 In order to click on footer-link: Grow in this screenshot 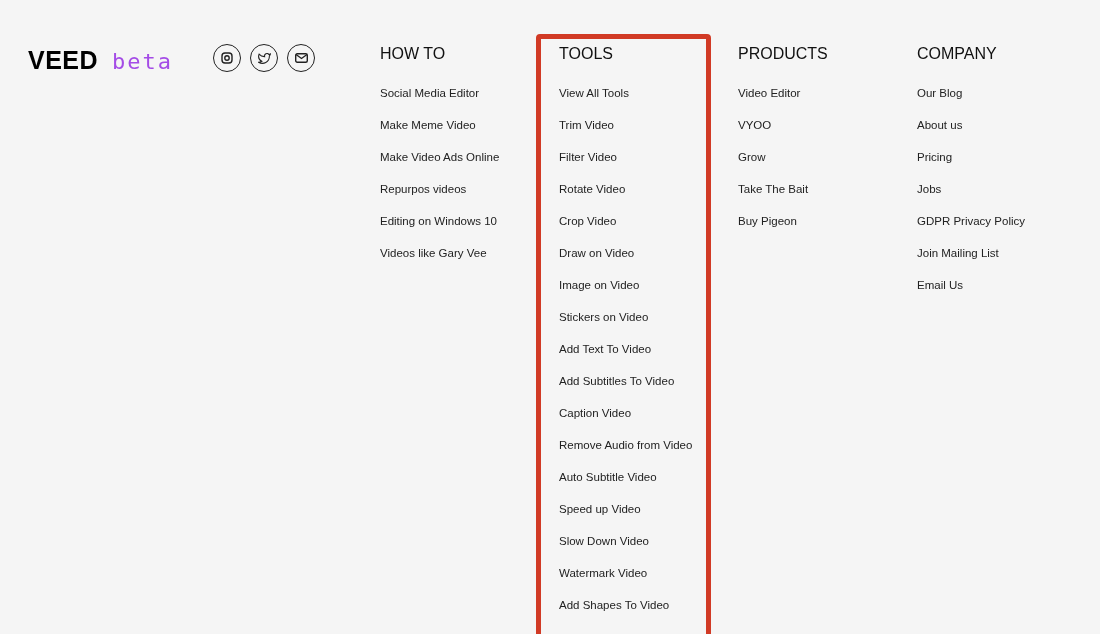, I will do `click(752, 165)`.